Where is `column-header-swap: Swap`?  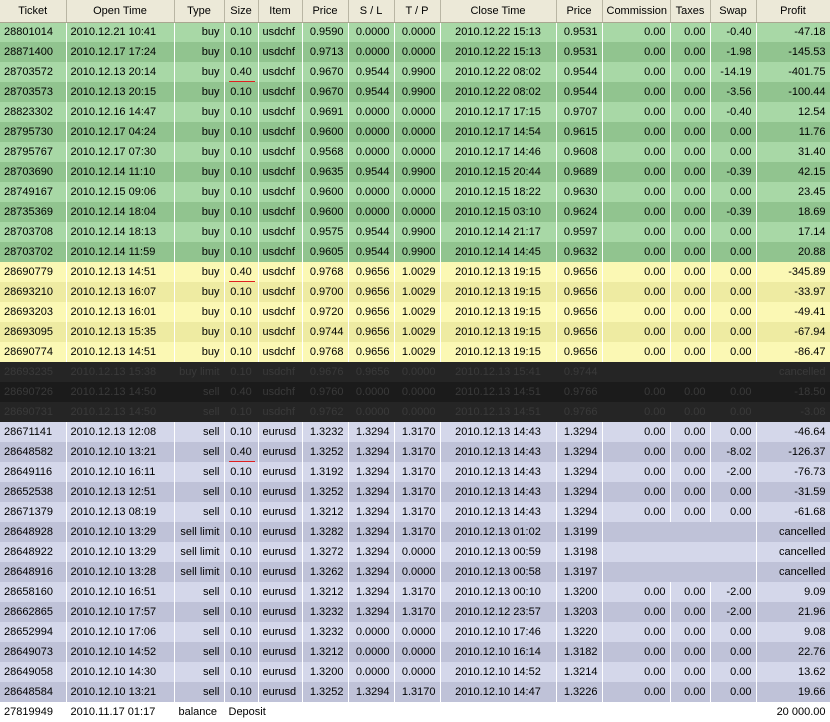
column-header-swap: Swap is located at coordinates (733, 11).